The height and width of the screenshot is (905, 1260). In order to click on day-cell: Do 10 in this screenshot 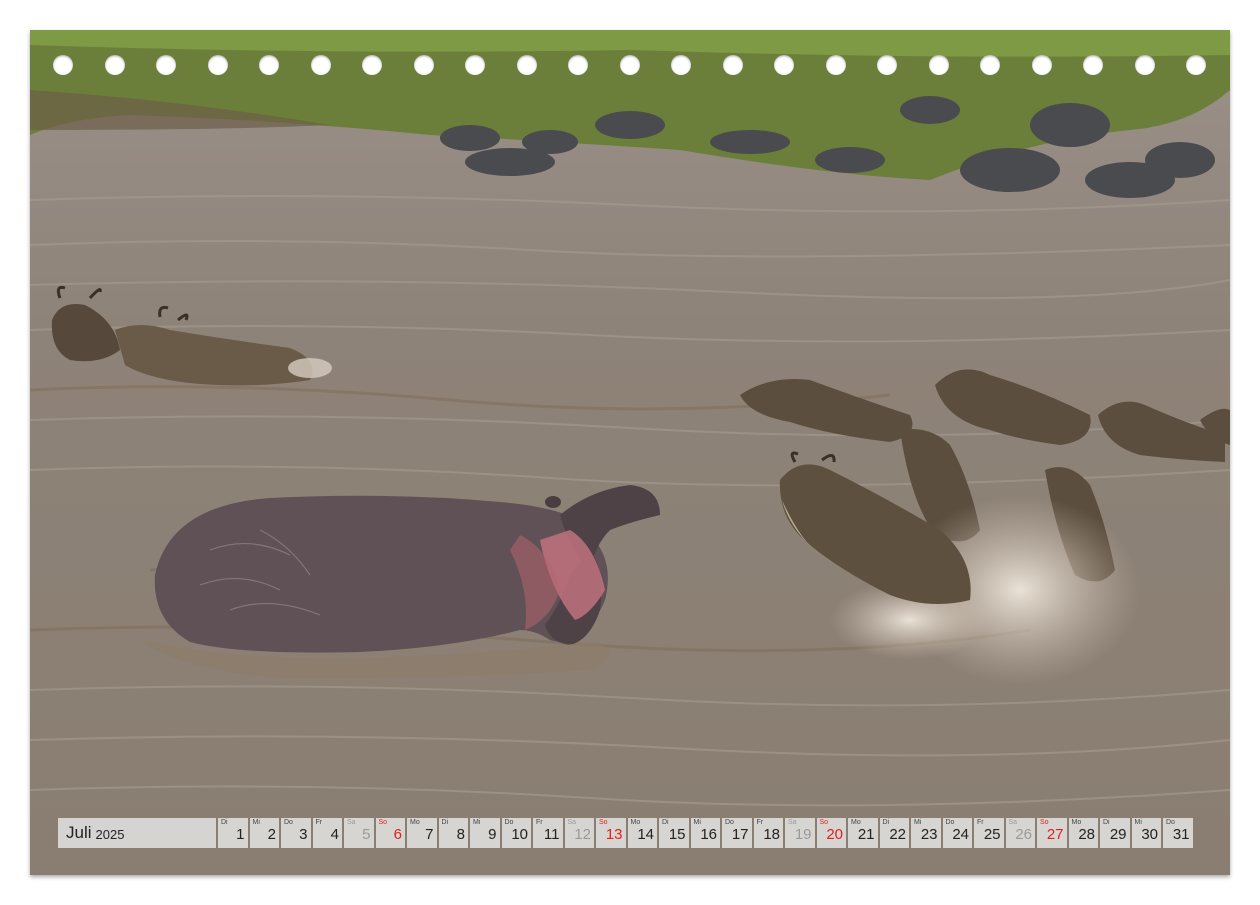, I will do `click(516, 833)`.